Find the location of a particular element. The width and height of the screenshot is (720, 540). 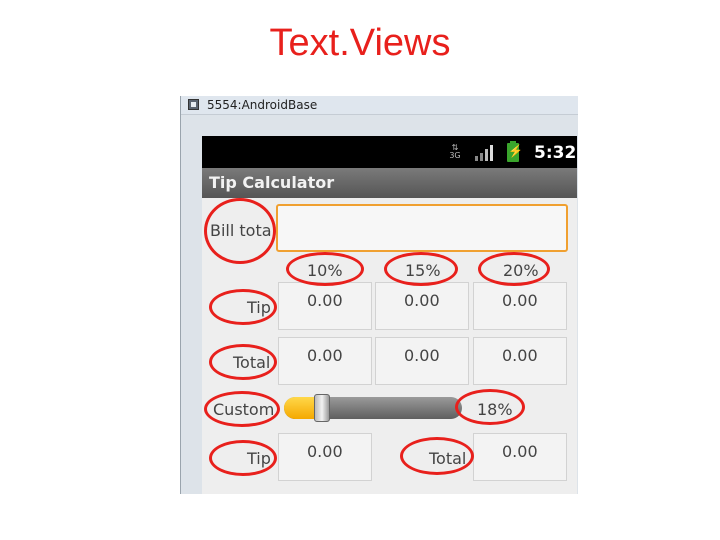

custom-total-value: 0.00 is located at coordinates (520, 457).